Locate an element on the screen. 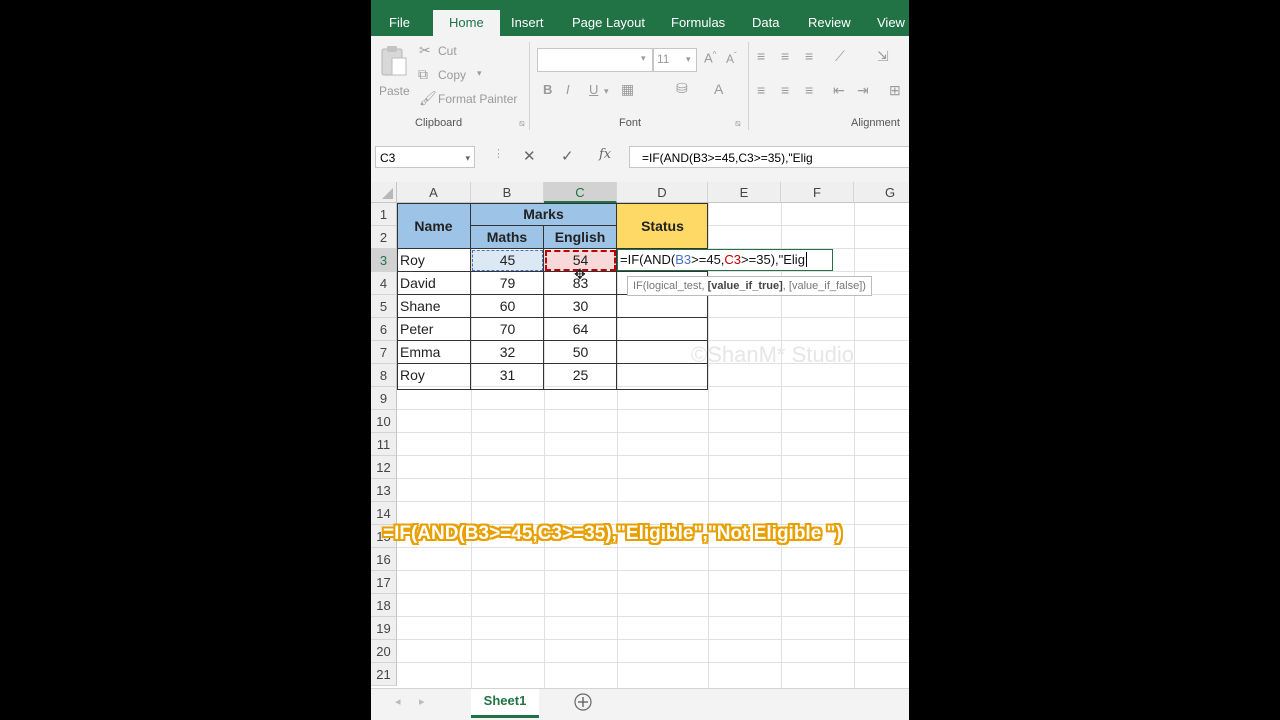 The image size is (1280, 720). decrease-font-icon: Aˇ is located at coordinates (731, 58).